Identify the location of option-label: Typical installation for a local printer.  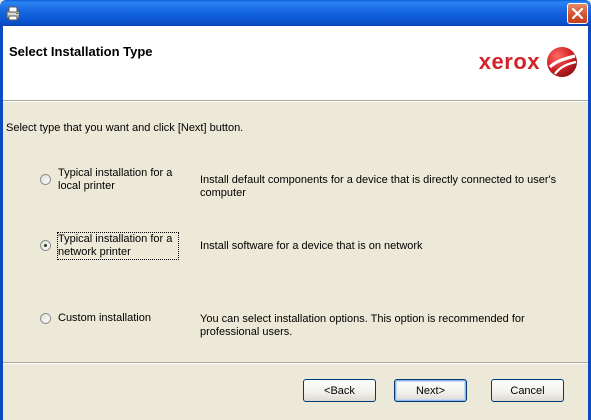
(118, 180).